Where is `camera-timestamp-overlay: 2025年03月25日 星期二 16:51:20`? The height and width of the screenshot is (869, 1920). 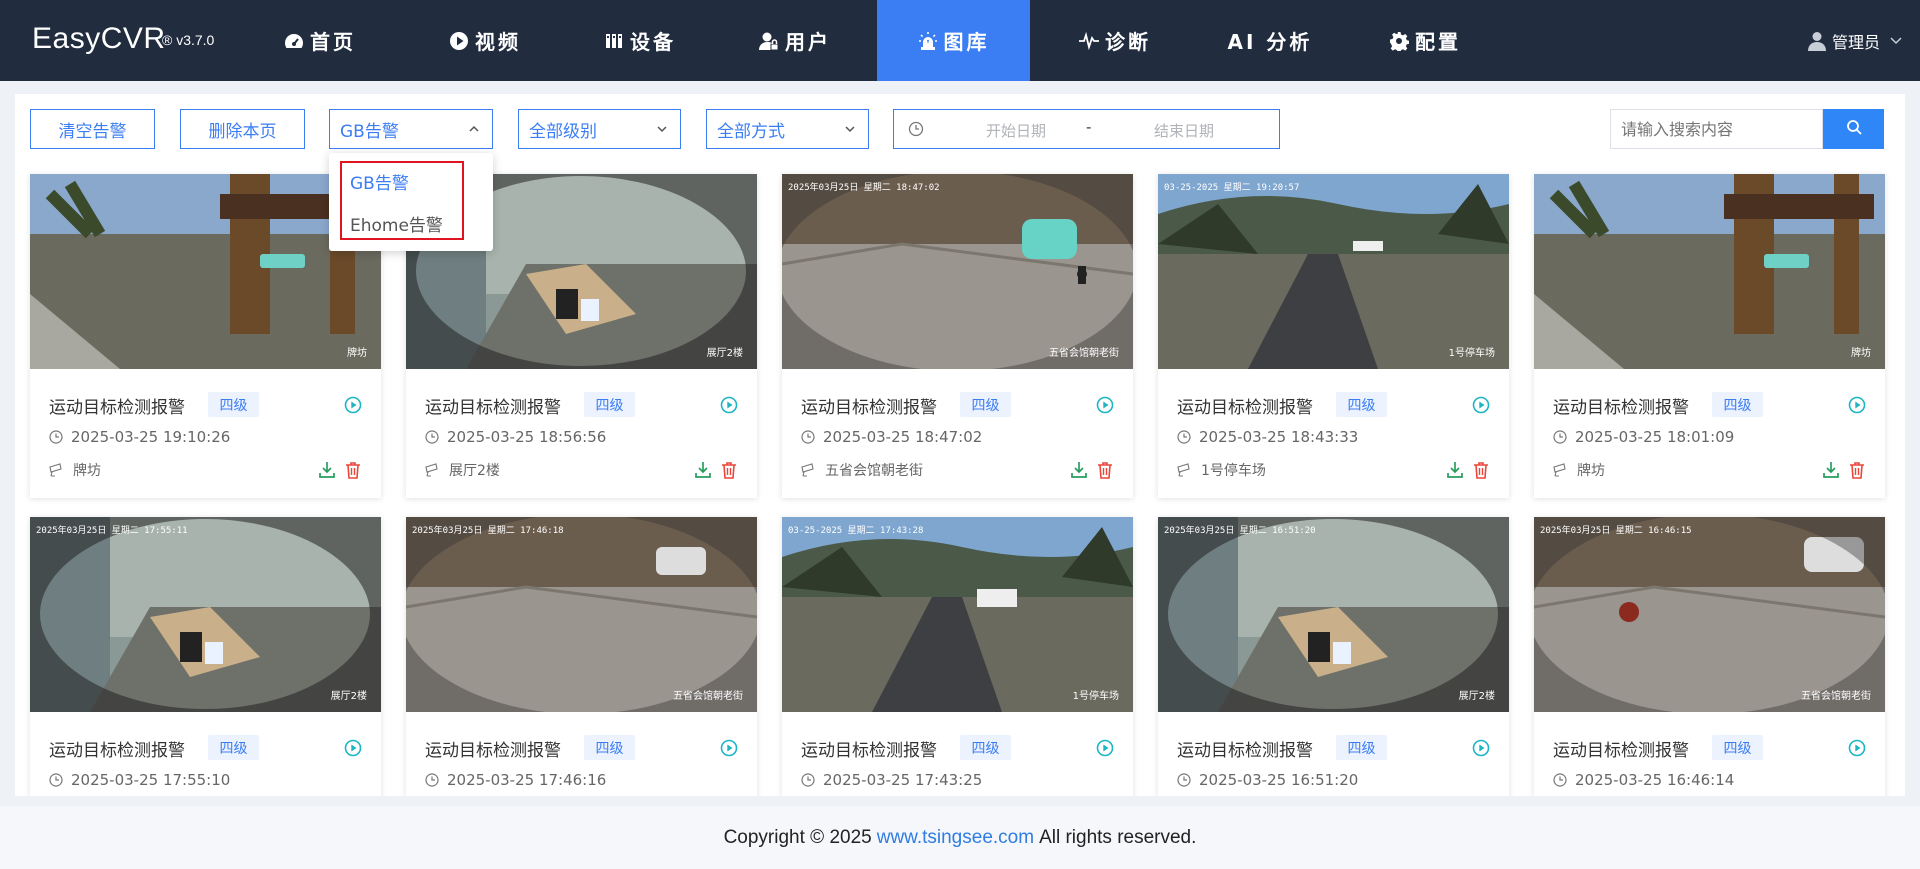
camera-timestamp-overlay: 2025年03月25日 星期二 16:51:20 is located at coordinates (1240, 531).